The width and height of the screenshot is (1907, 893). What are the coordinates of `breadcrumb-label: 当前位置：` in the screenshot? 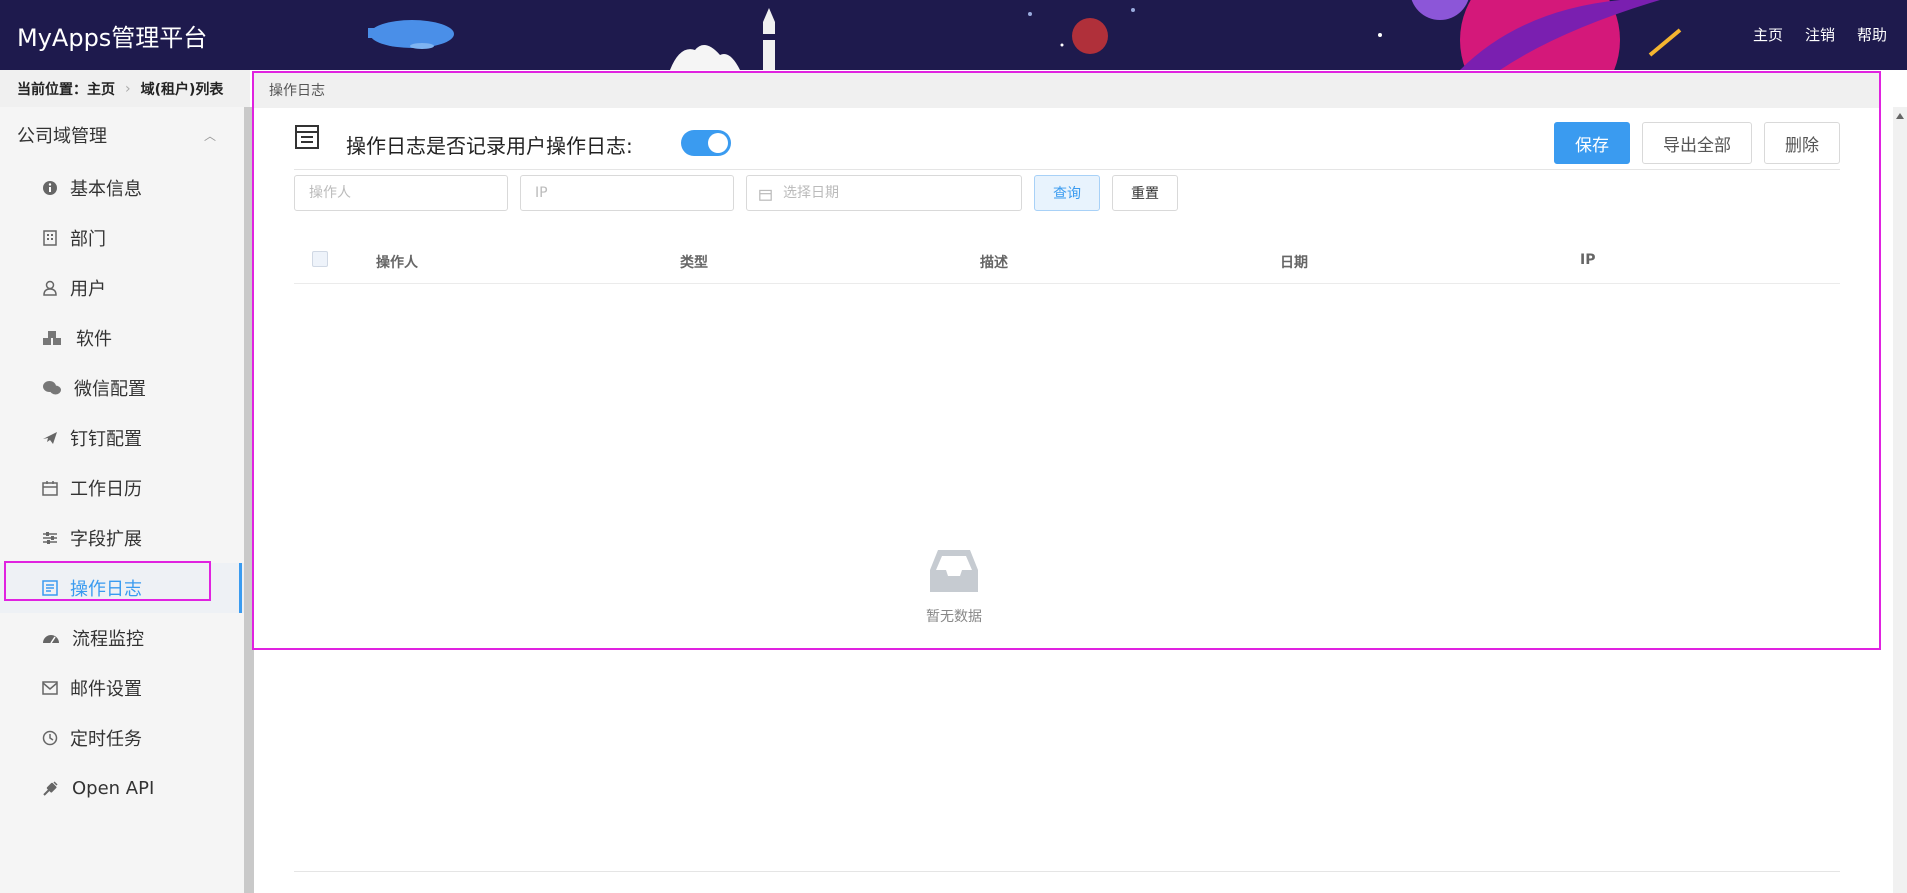 It's located at (52, 89).